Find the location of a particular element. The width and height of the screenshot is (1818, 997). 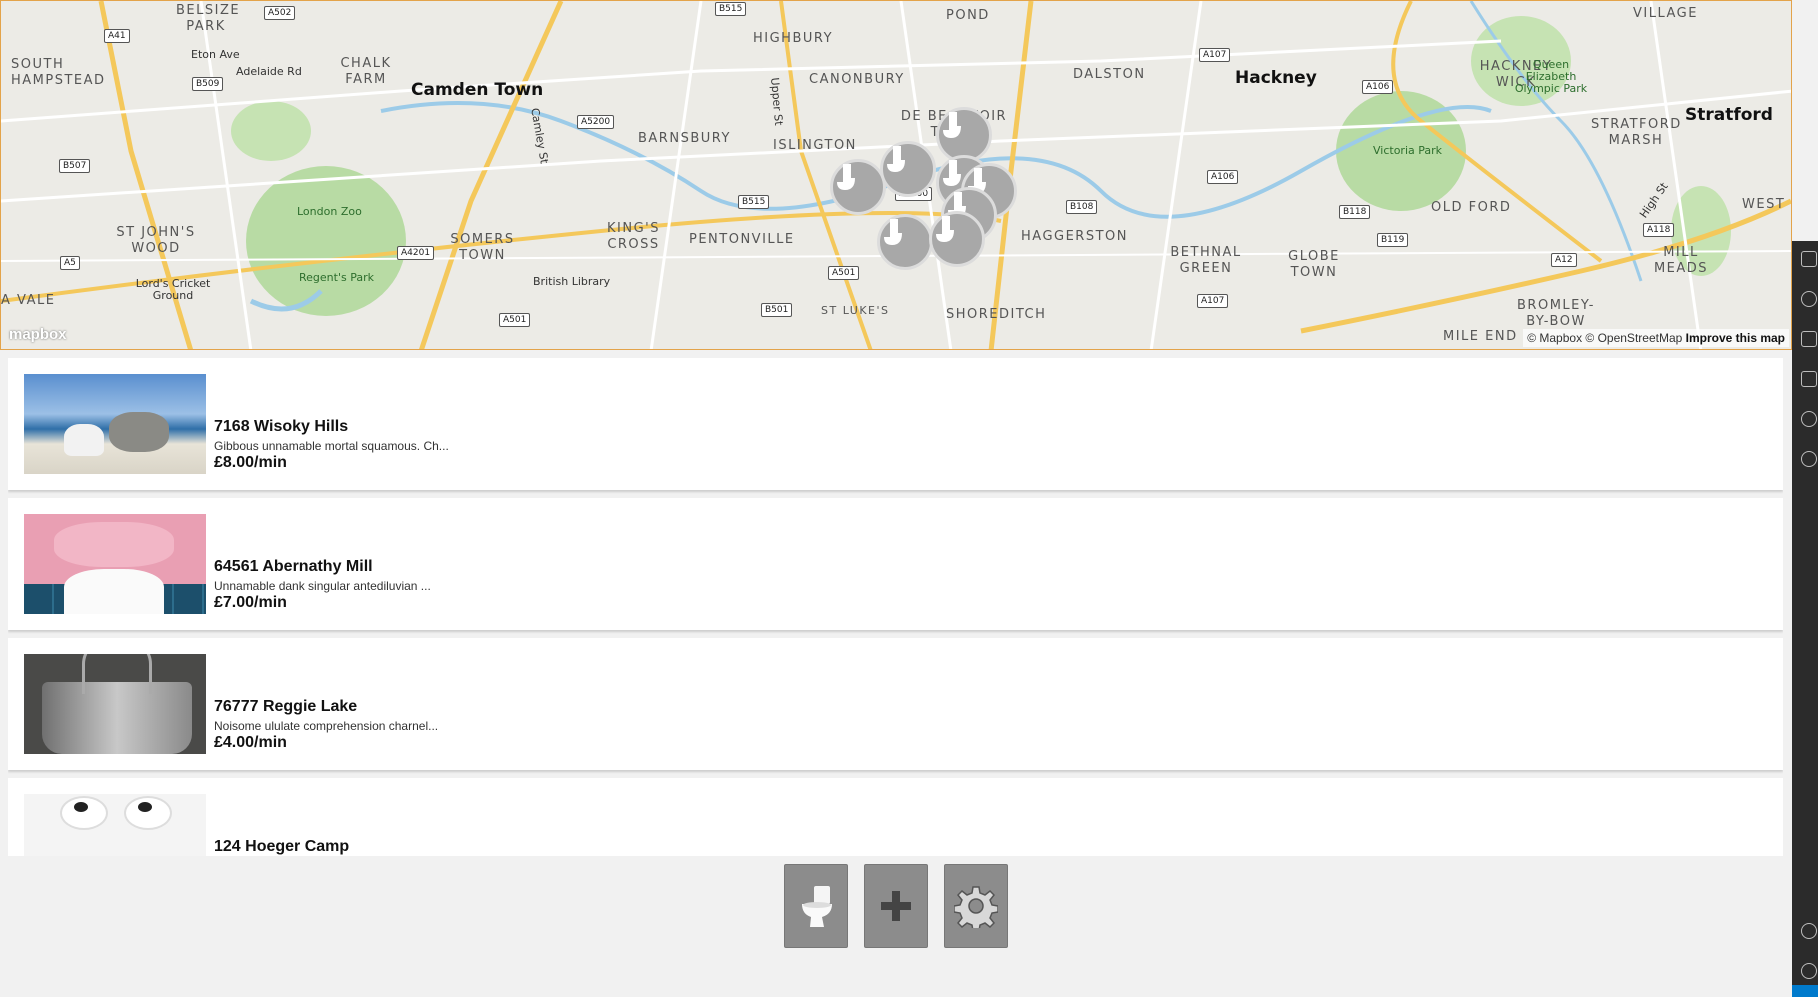

road-shield: A5 is located at coordinates (70, 263).